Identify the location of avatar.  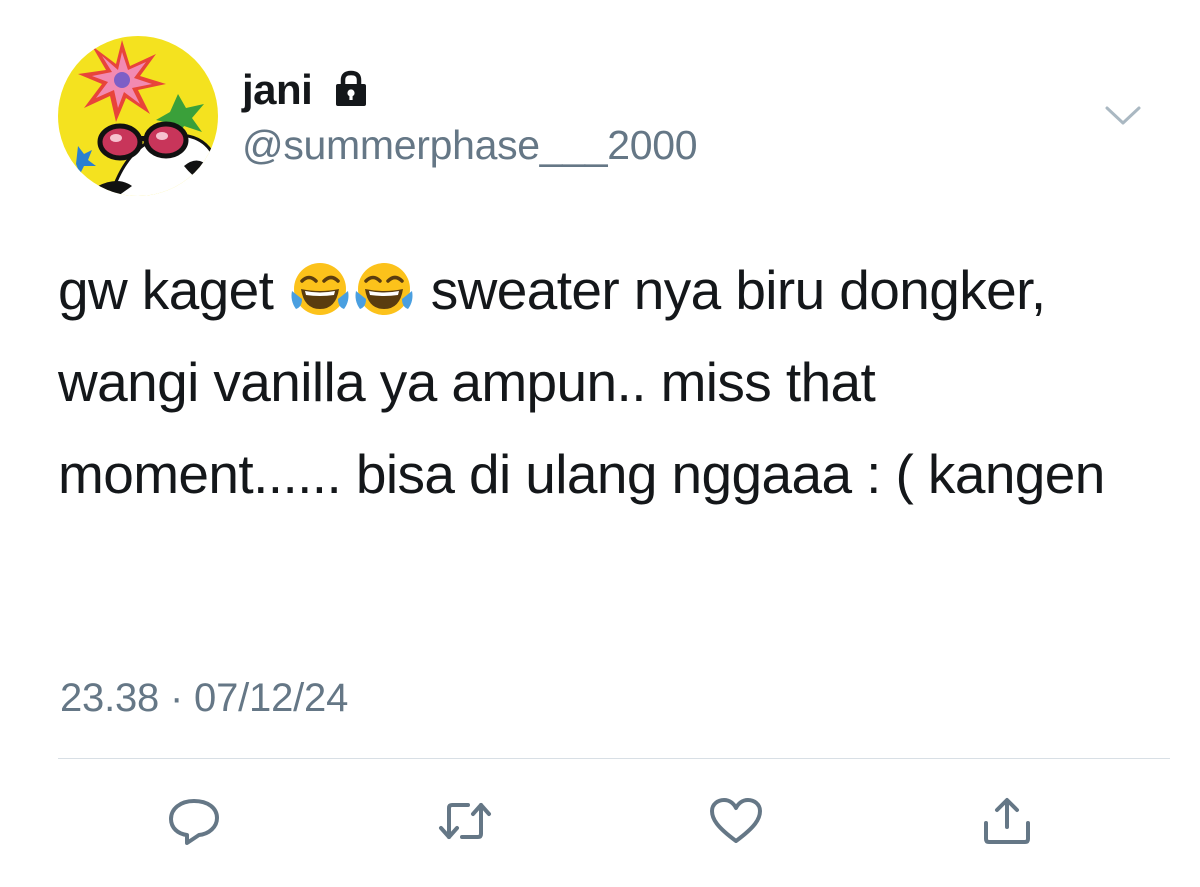
(138, 116).